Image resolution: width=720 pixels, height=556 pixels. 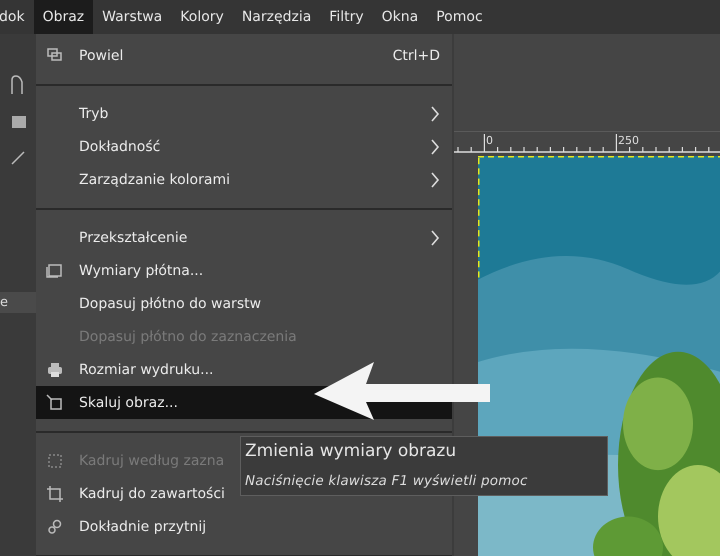 I want to click on tooltip-title: Zmienia wymiary obrazu, so click(x=351, y=451).